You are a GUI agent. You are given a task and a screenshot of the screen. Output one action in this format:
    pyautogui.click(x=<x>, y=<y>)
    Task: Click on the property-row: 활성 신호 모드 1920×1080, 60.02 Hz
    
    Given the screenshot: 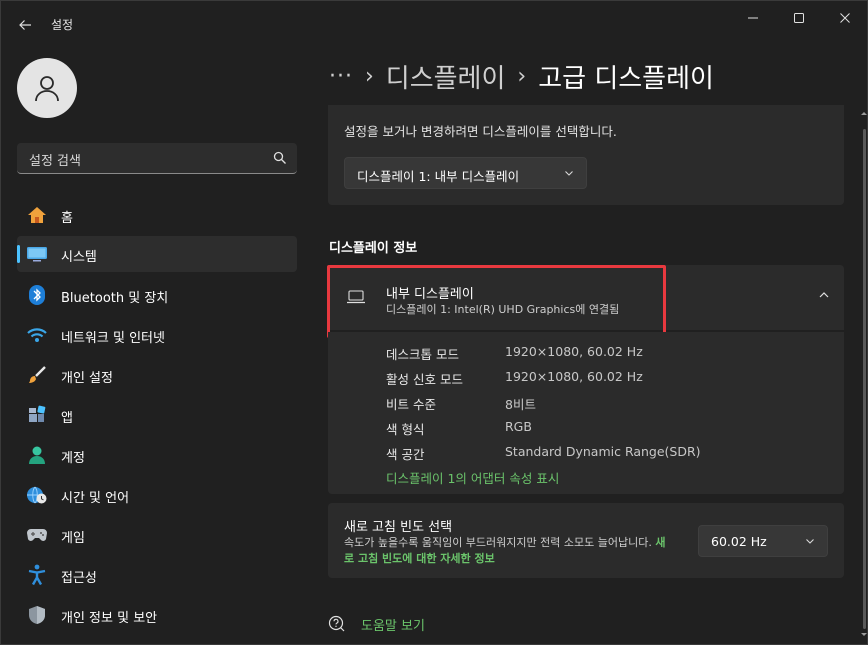 What is the action you would take?
    pyautogui.click(x=606, y=379)
    